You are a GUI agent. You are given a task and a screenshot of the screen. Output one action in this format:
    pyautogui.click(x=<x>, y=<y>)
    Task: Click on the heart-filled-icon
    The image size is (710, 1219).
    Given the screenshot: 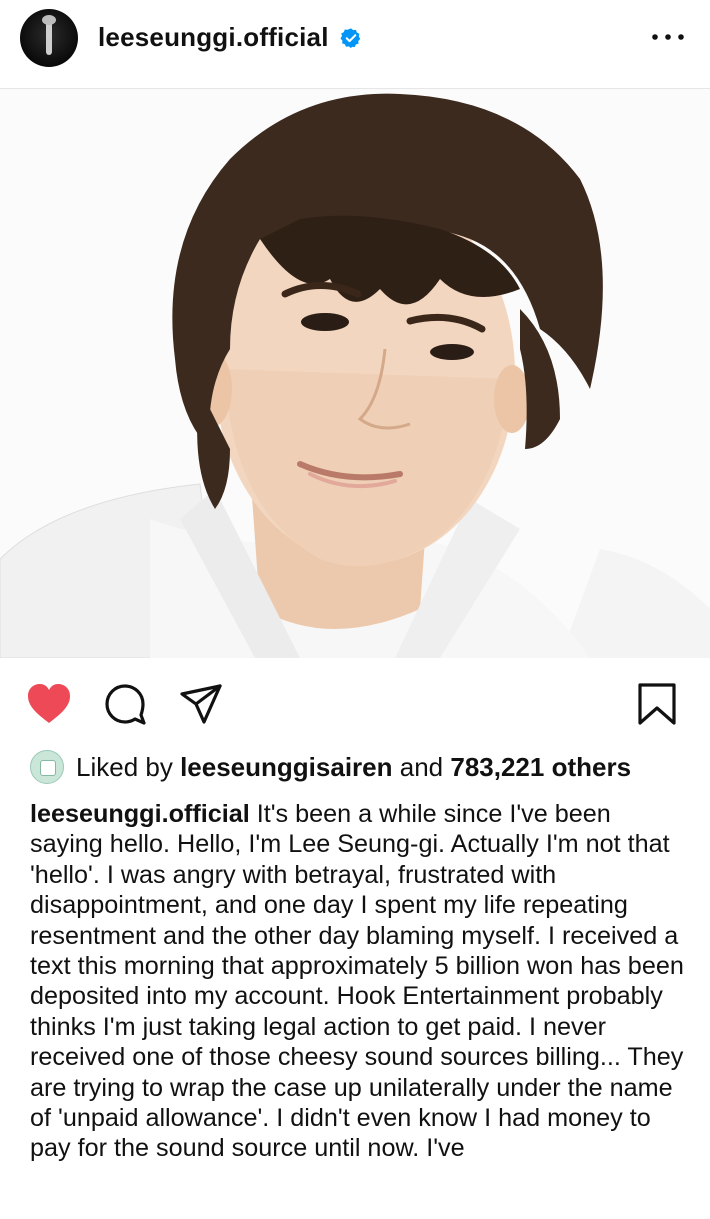 What is the action you would take?
    pyautogui.click(x=49, y=704)
    